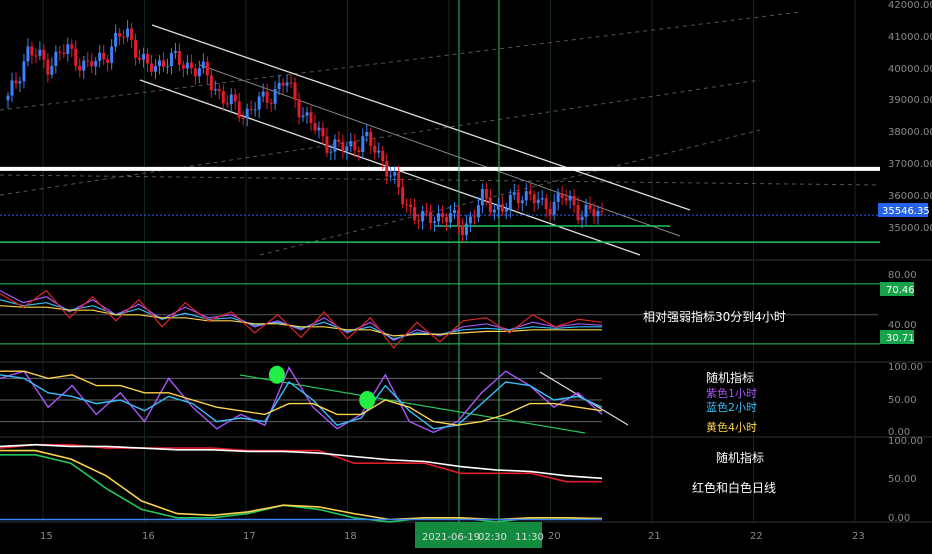 This screenshot has height=554, width=932. What do you see at coordinates (902, 479) in the screenshot?
I see `daily-tick: 50.00` at bounding box center [902, 479].